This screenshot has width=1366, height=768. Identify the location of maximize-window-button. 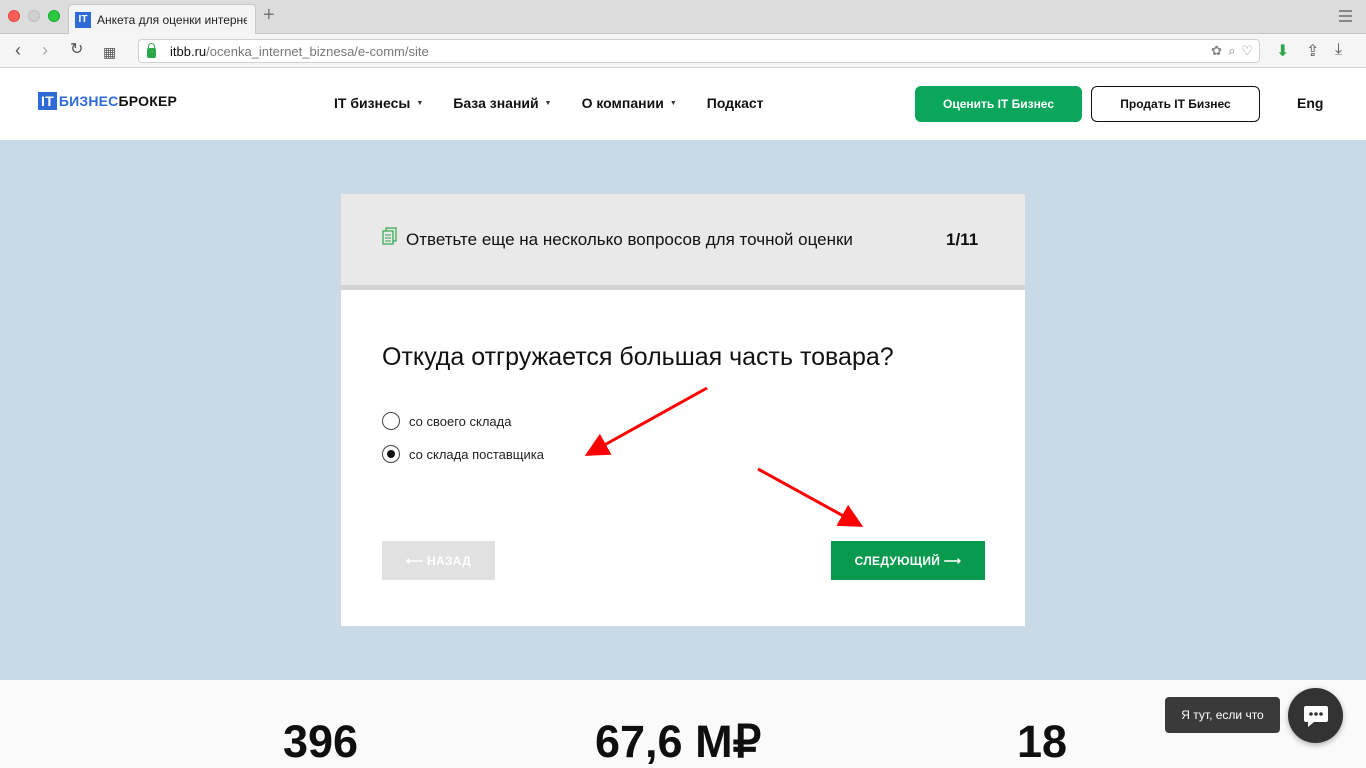
(54, 16).